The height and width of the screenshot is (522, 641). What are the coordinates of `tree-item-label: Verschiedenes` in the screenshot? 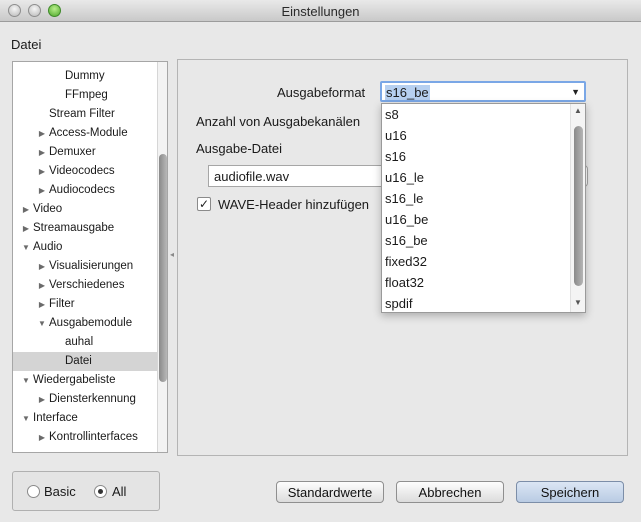 It's located at (87, 285).